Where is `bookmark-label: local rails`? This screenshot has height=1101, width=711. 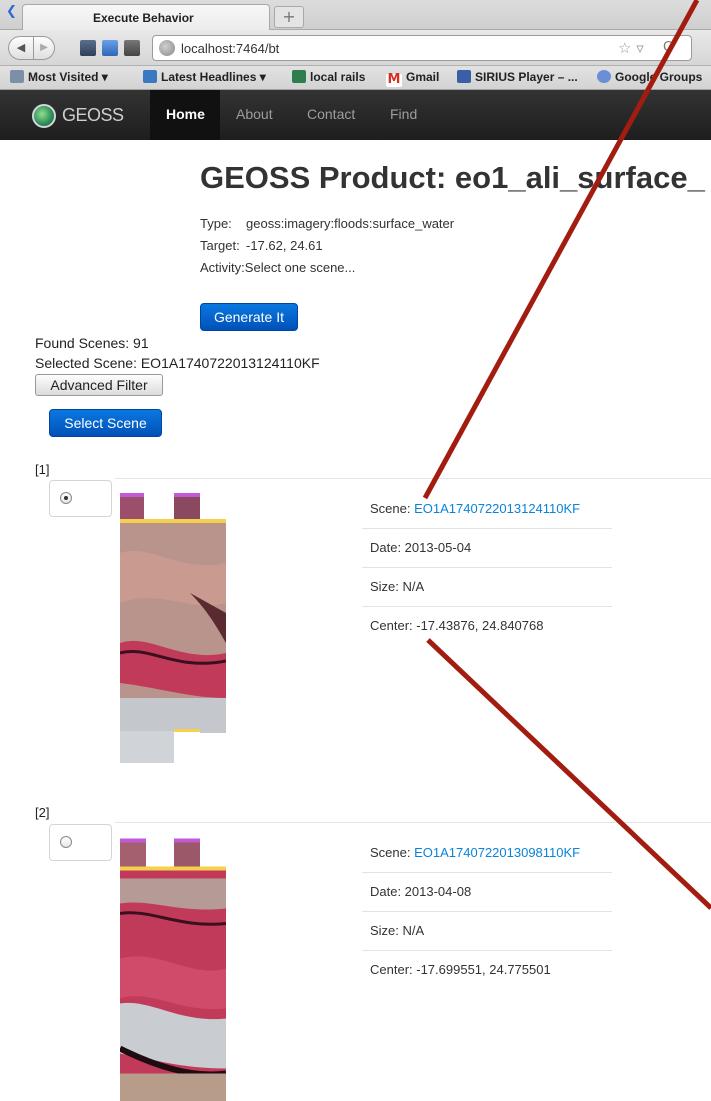 bookmark-label: local rails is located at coordinates (338, 77).